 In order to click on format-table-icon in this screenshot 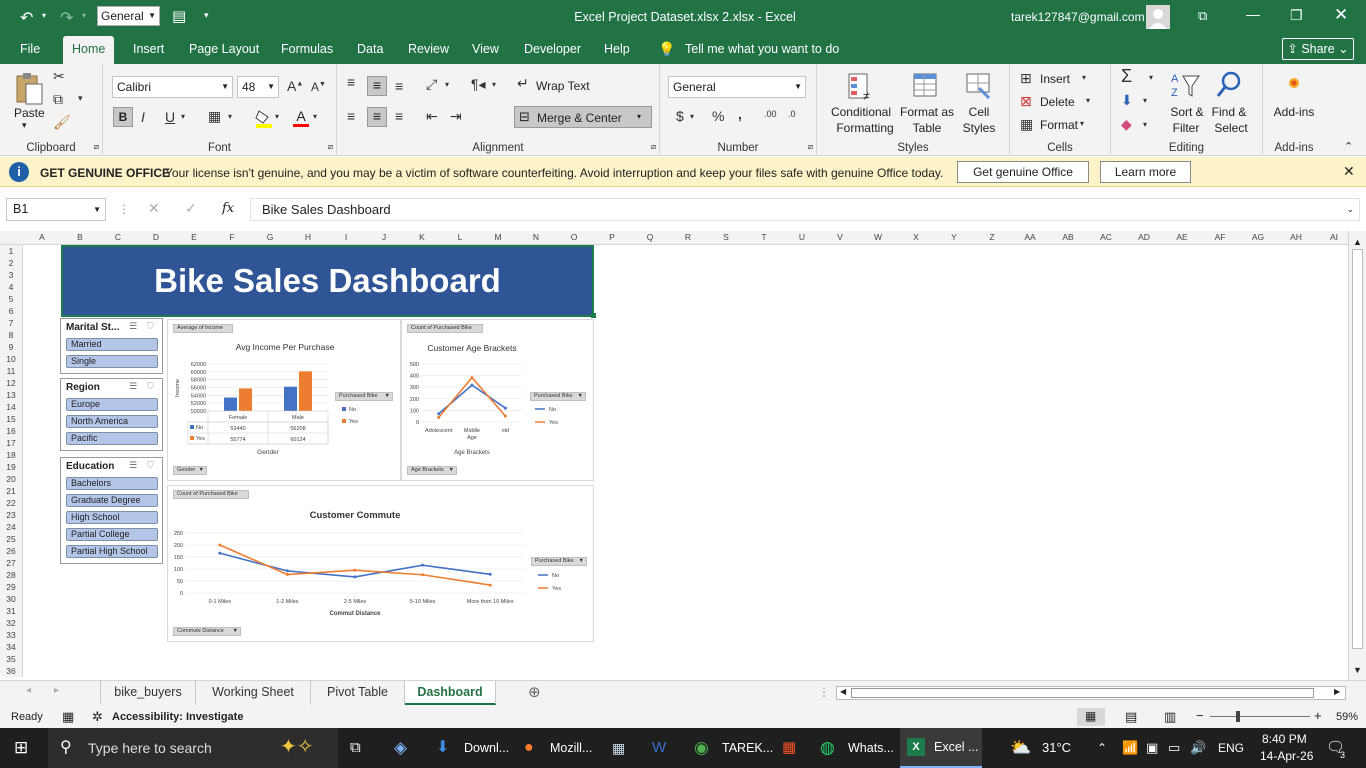, I will do `click(926, 87)`.